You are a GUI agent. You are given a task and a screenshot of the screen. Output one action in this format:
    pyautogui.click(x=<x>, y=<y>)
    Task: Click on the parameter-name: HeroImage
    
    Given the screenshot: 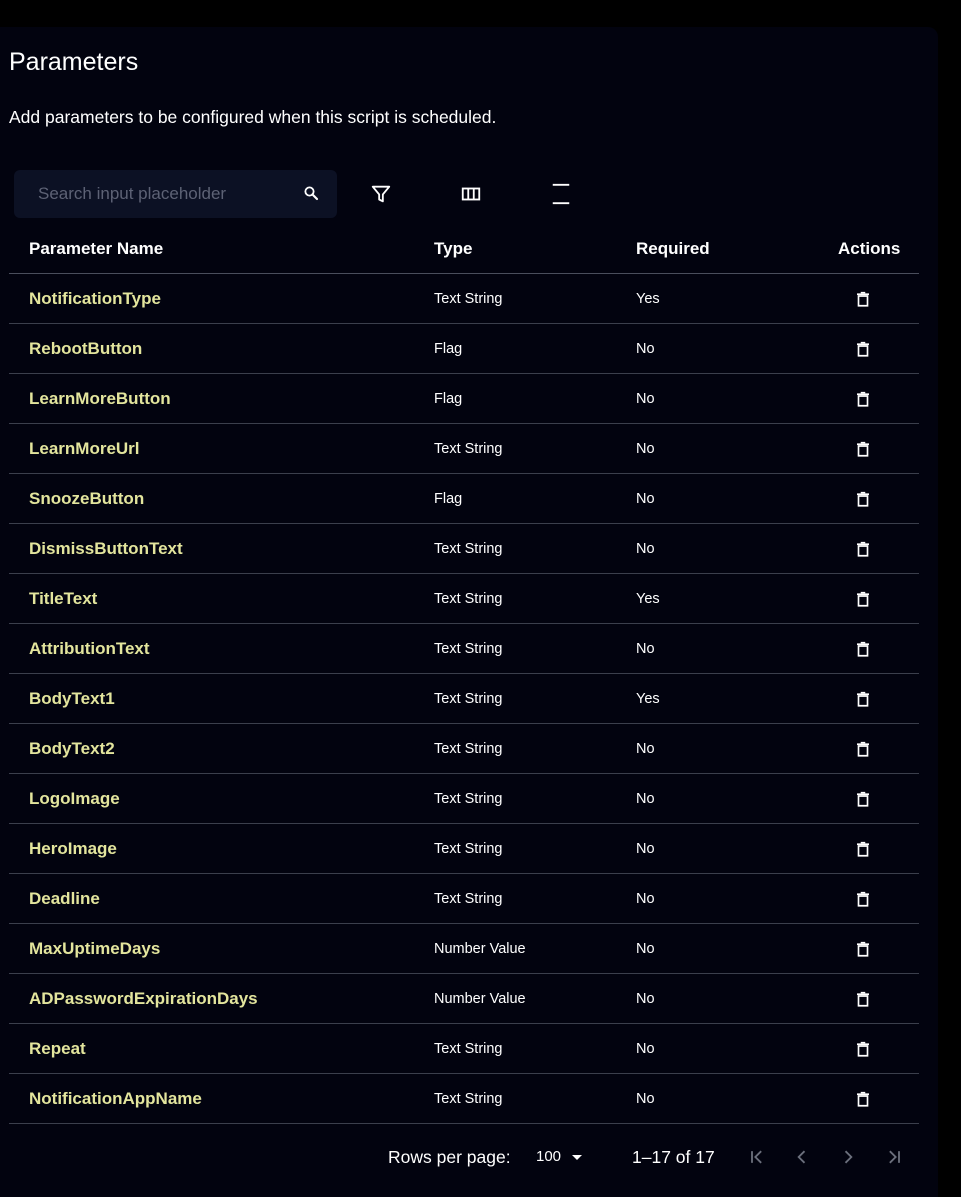 What is the action you would take?
    pyautogui.click(x=73, y=848)
    